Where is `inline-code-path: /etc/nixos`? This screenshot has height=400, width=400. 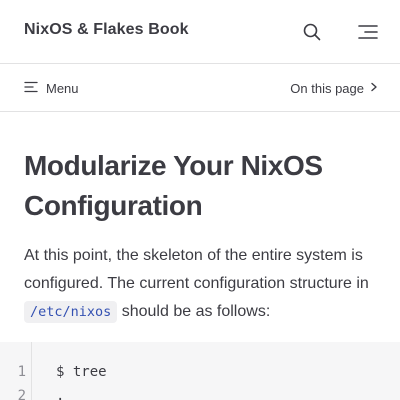 inline-code-path: /etc/nixos is located at coordinates (71, 312).